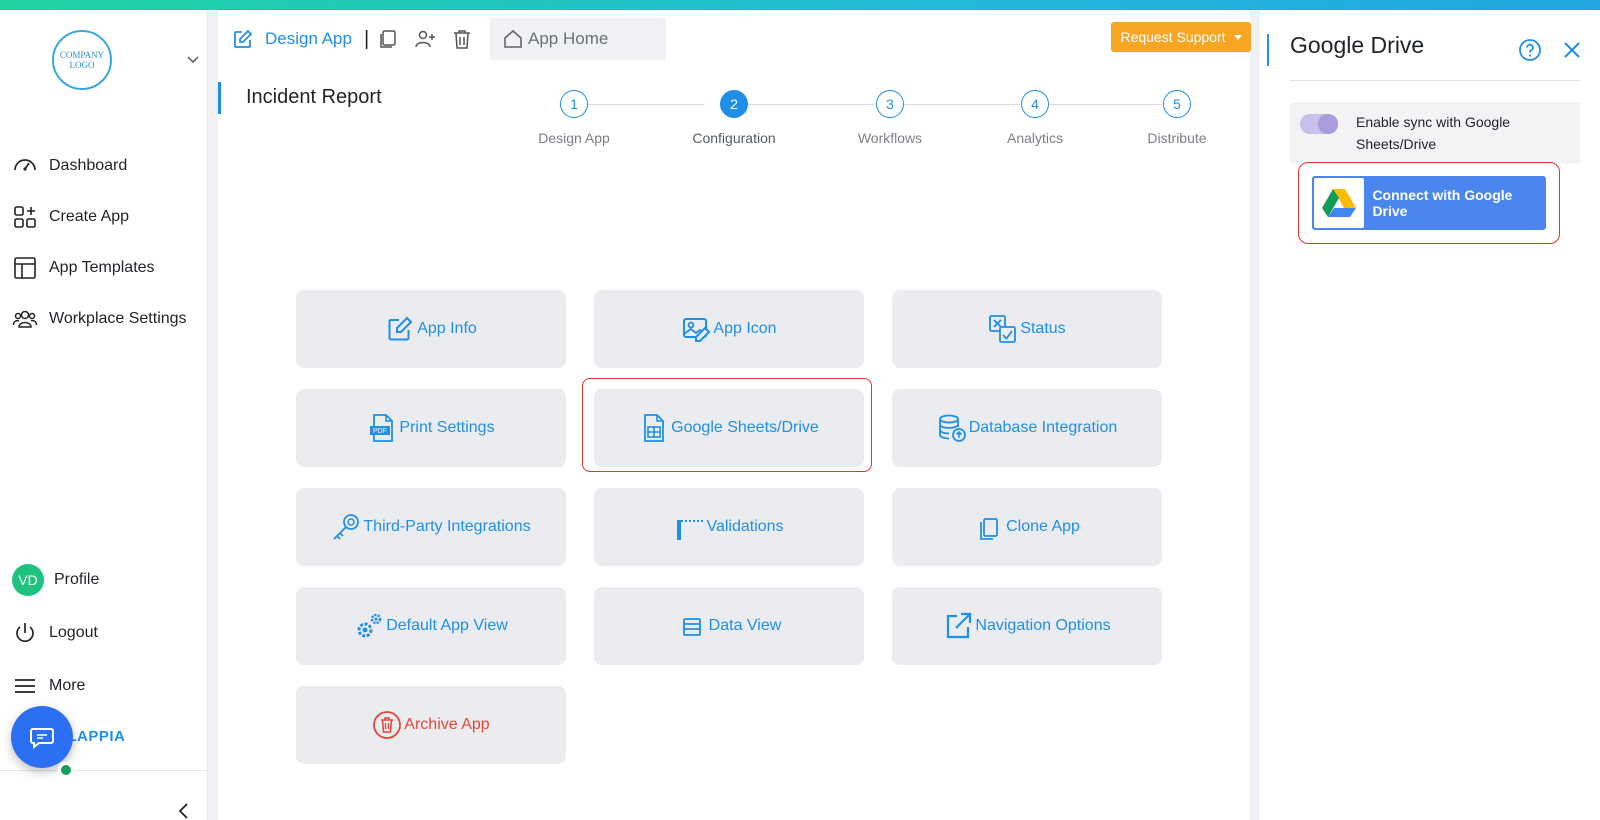 The height and width of the screenshot is (820, 1600). I want to click on online-status-dot, so click(66, 770).